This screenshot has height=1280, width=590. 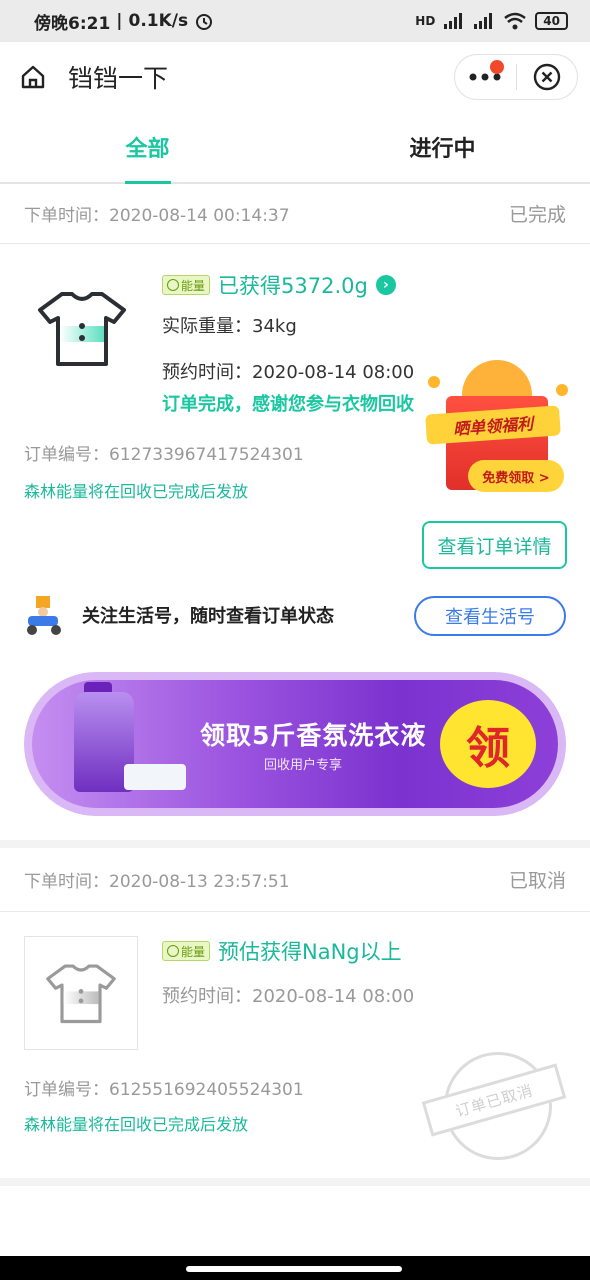 What do you see at coordinates (118, 78) in the screenshot?
I see `page-title: 铛铛一下` at bounding box center [118, 78].